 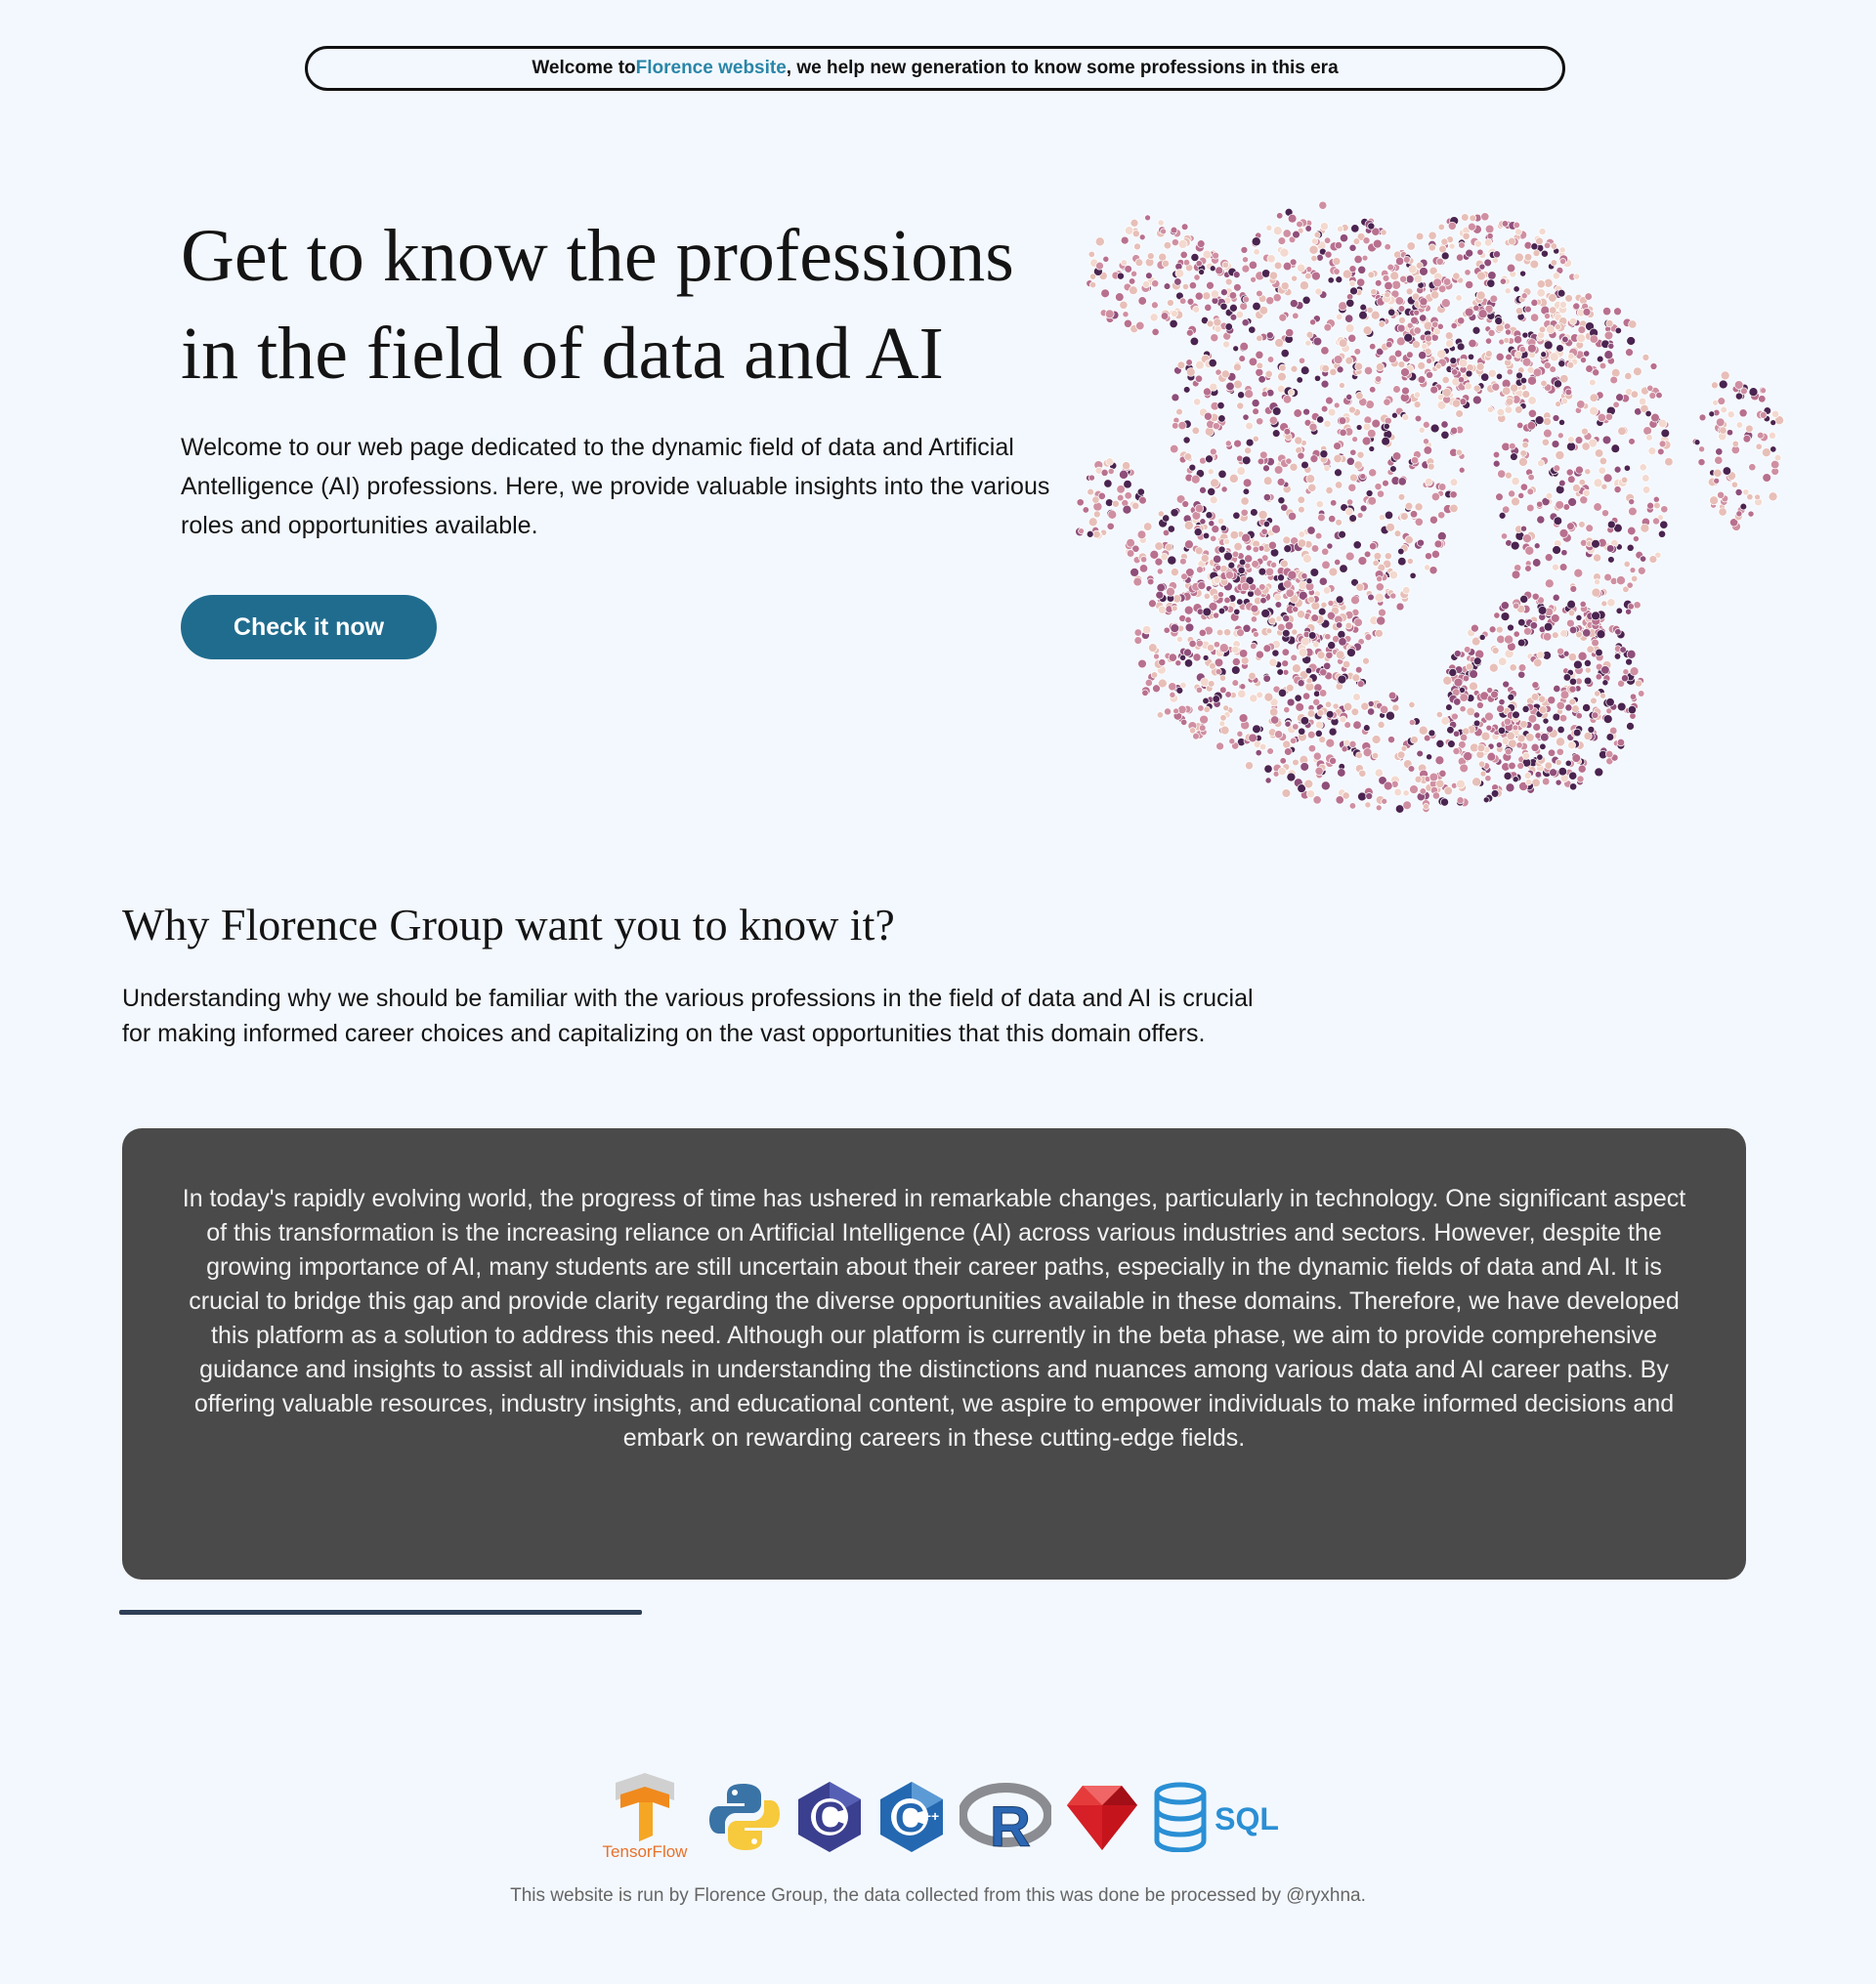 I want to click on sql-logo: SQL, so click(x=1219, y=1817).